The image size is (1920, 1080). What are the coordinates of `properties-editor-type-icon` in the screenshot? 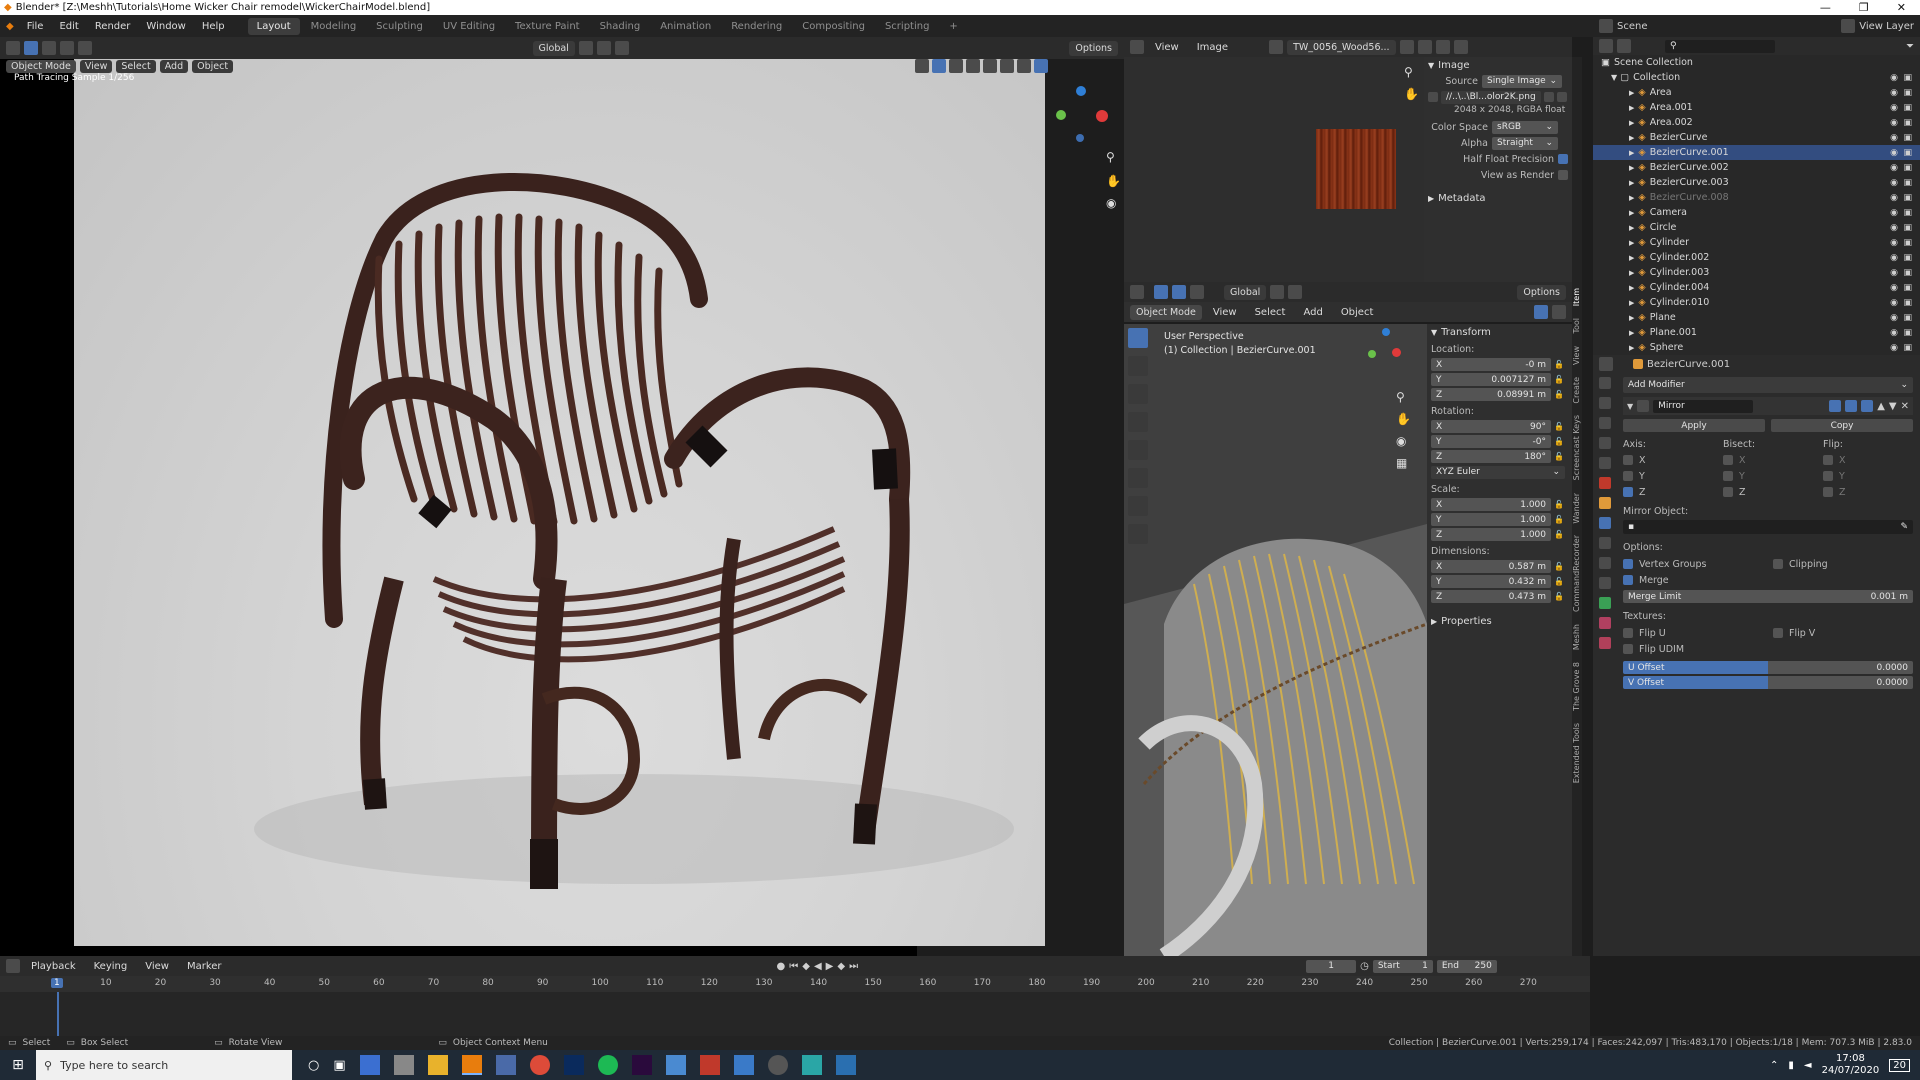 It's located at (1606, 364).